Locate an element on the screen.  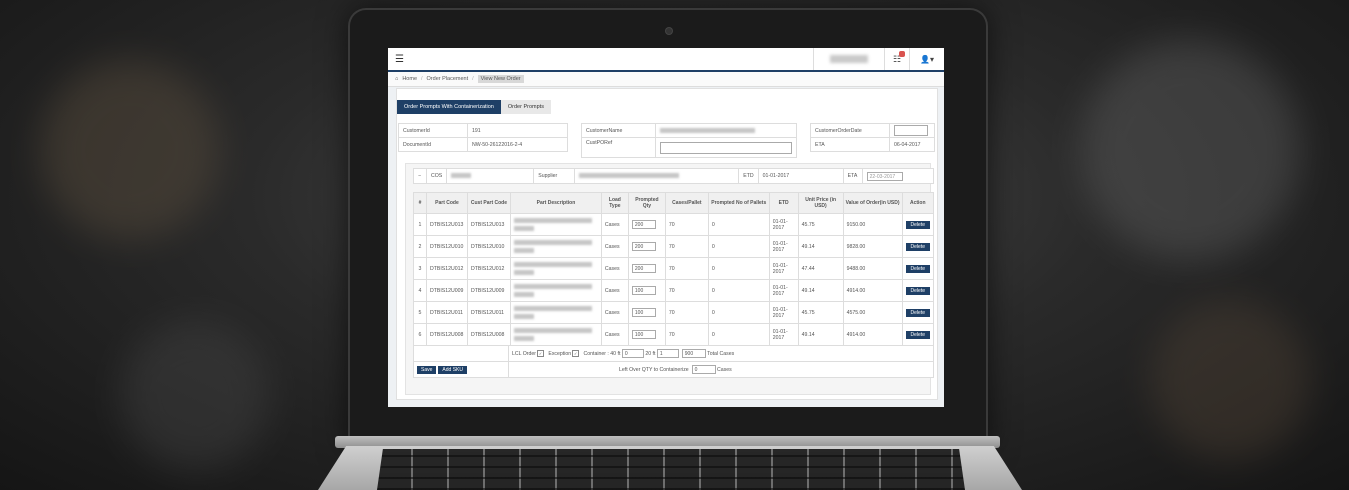
collapse-toggle: − is located at coordinates (420, 176).